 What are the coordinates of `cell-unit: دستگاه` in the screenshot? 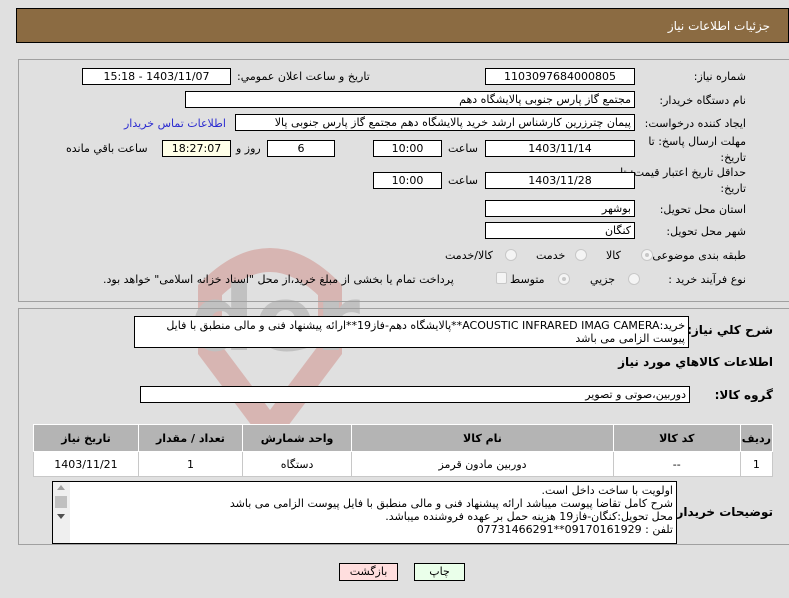 It's located at (297, 464).